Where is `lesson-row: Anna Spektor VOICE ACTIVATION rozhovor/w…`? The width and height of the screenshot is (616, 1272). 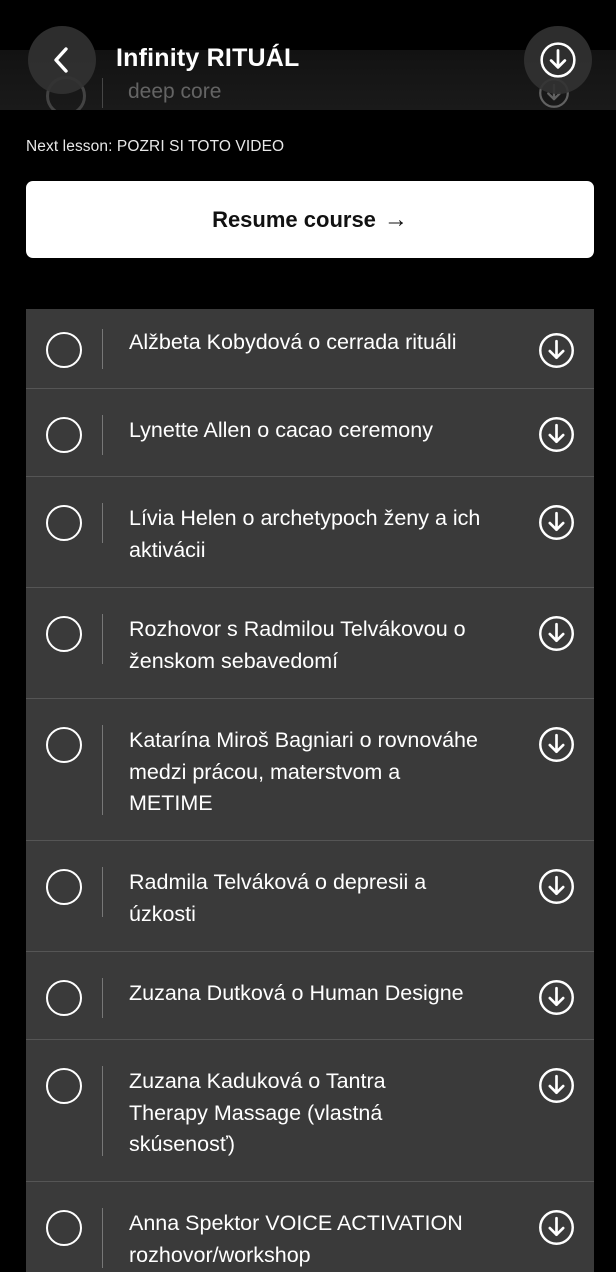
lesson-row: Anna Spektor VOICE ACTIVATION rozhovor/w… is located at coordinates (310, 1227).